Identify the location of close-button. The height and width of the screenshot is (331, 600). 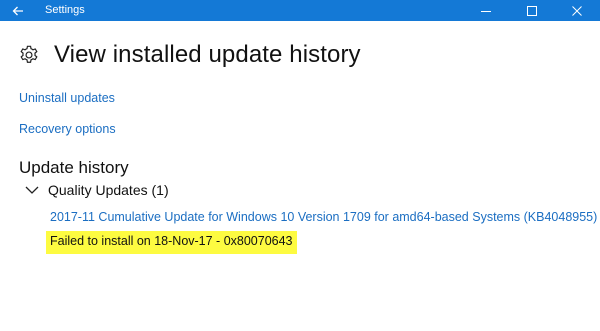
(577, 10).